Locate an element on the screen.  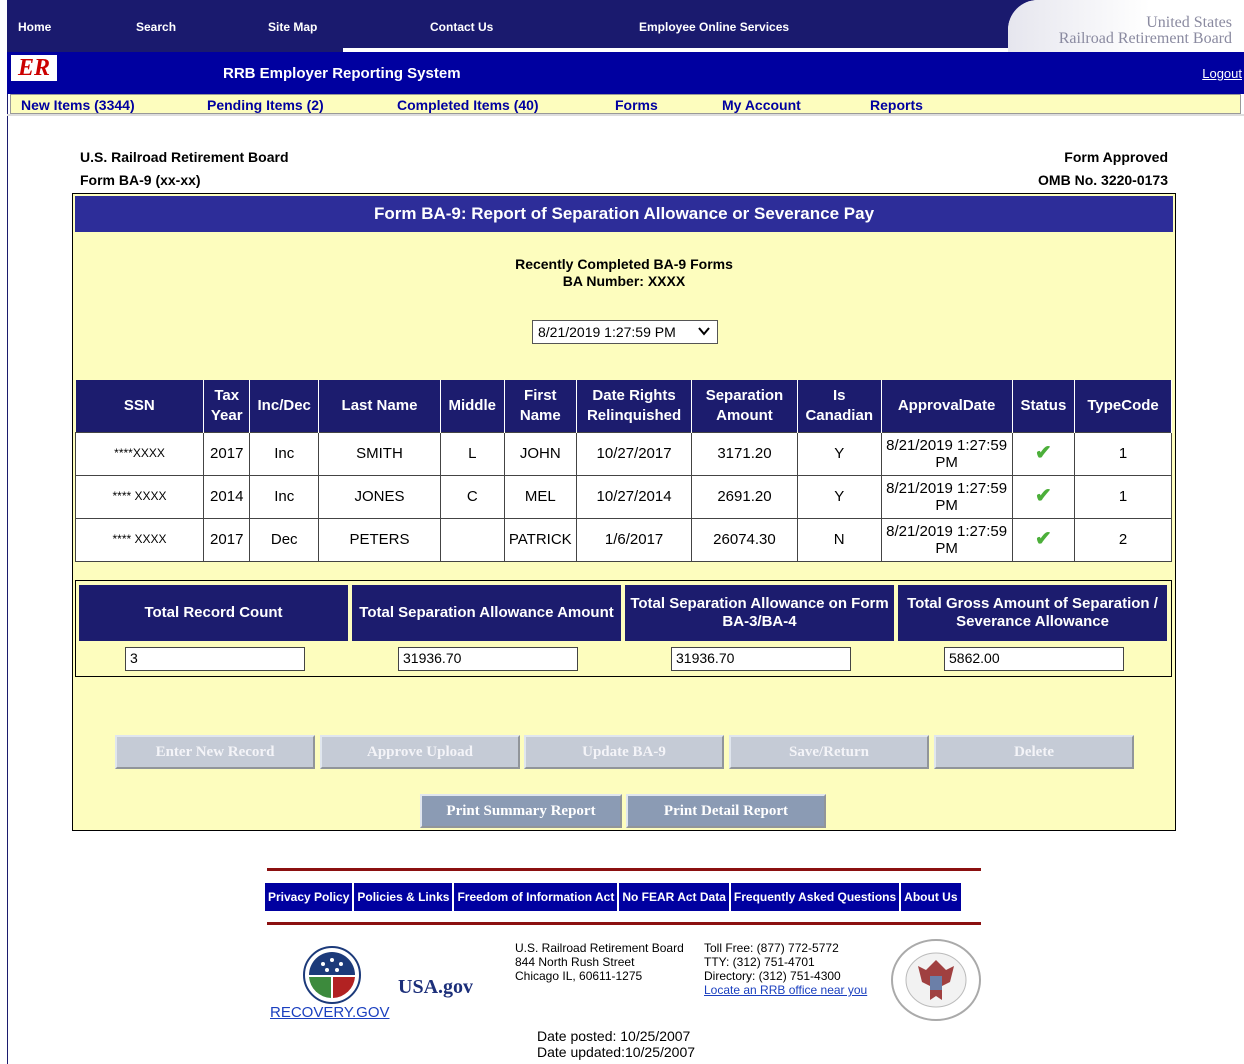
total-separation-amount-field: 31936.70 is located at coordinates (488, 659).